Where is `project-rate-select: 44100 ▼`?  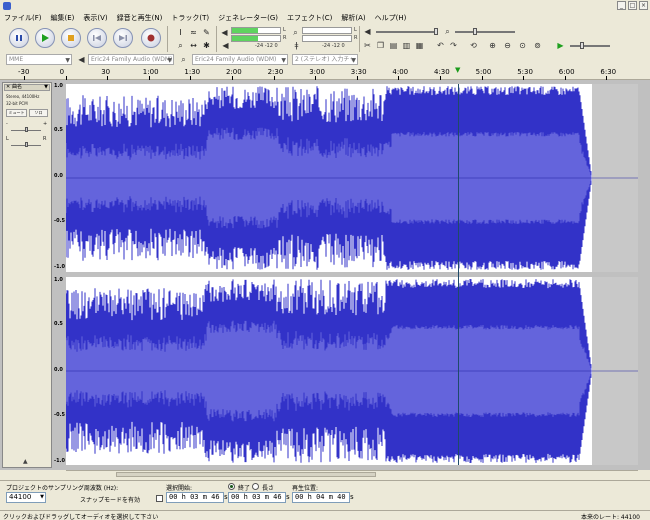 project-rate-select: 44100 ▼ is located at coordinates (26, 497).